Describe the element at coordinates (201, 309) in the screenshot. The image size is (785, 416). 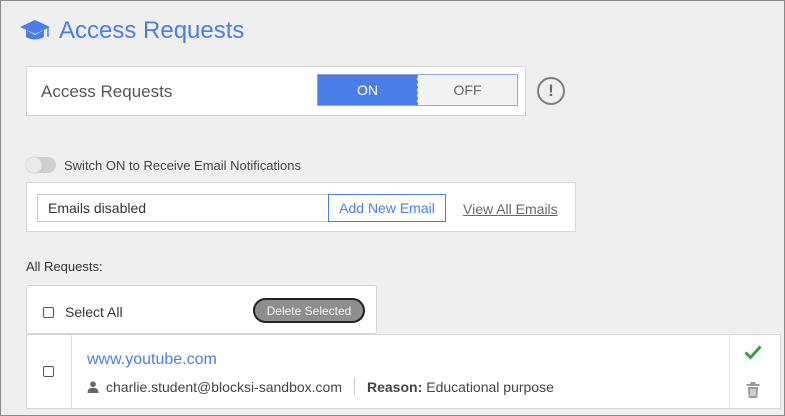
I see `select-all-card: Select All Delete Selected` at that location.